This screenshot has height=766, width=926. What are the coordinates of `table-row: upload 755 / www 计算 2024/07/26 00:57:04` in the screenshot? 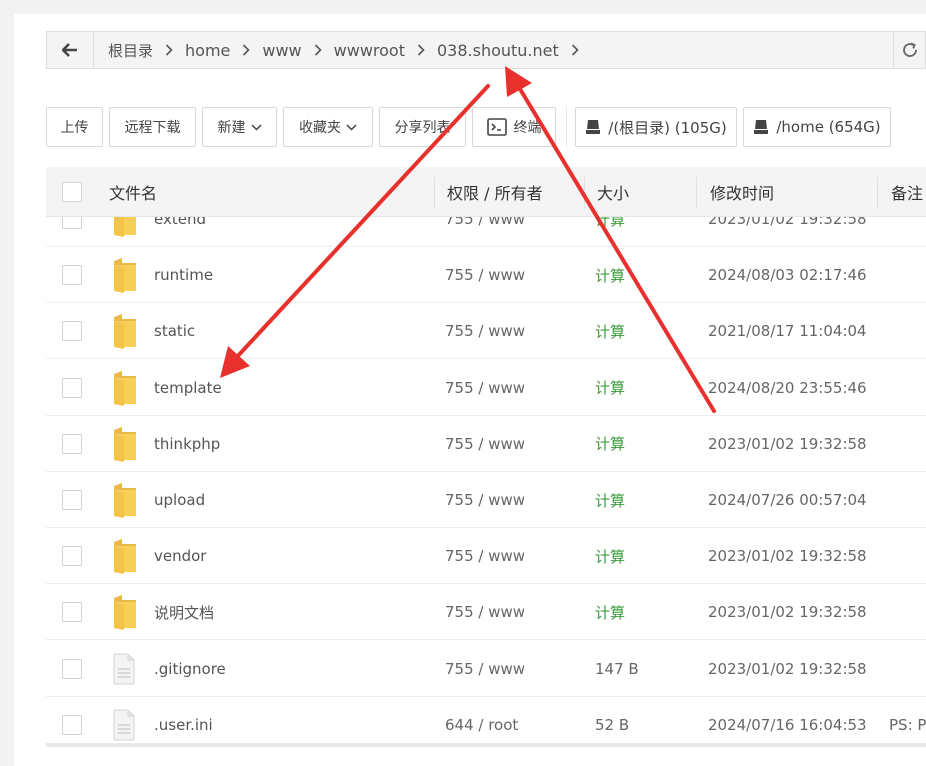 It's located at (486, 500).